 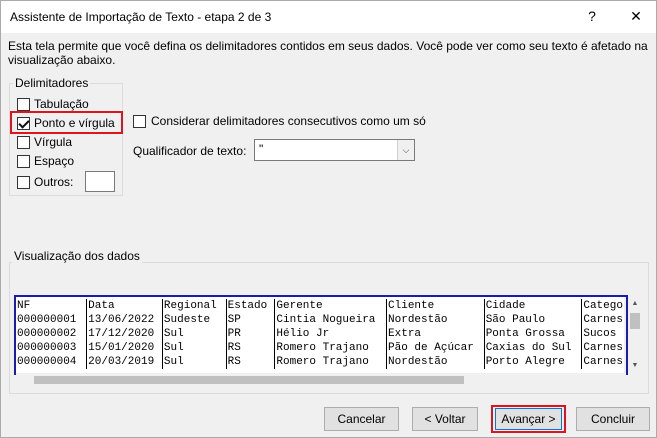 What do you see at coordinates (54, 161) in the screenshot?
I see `espaco-label: Espaço` at bounding box center [54, 161].